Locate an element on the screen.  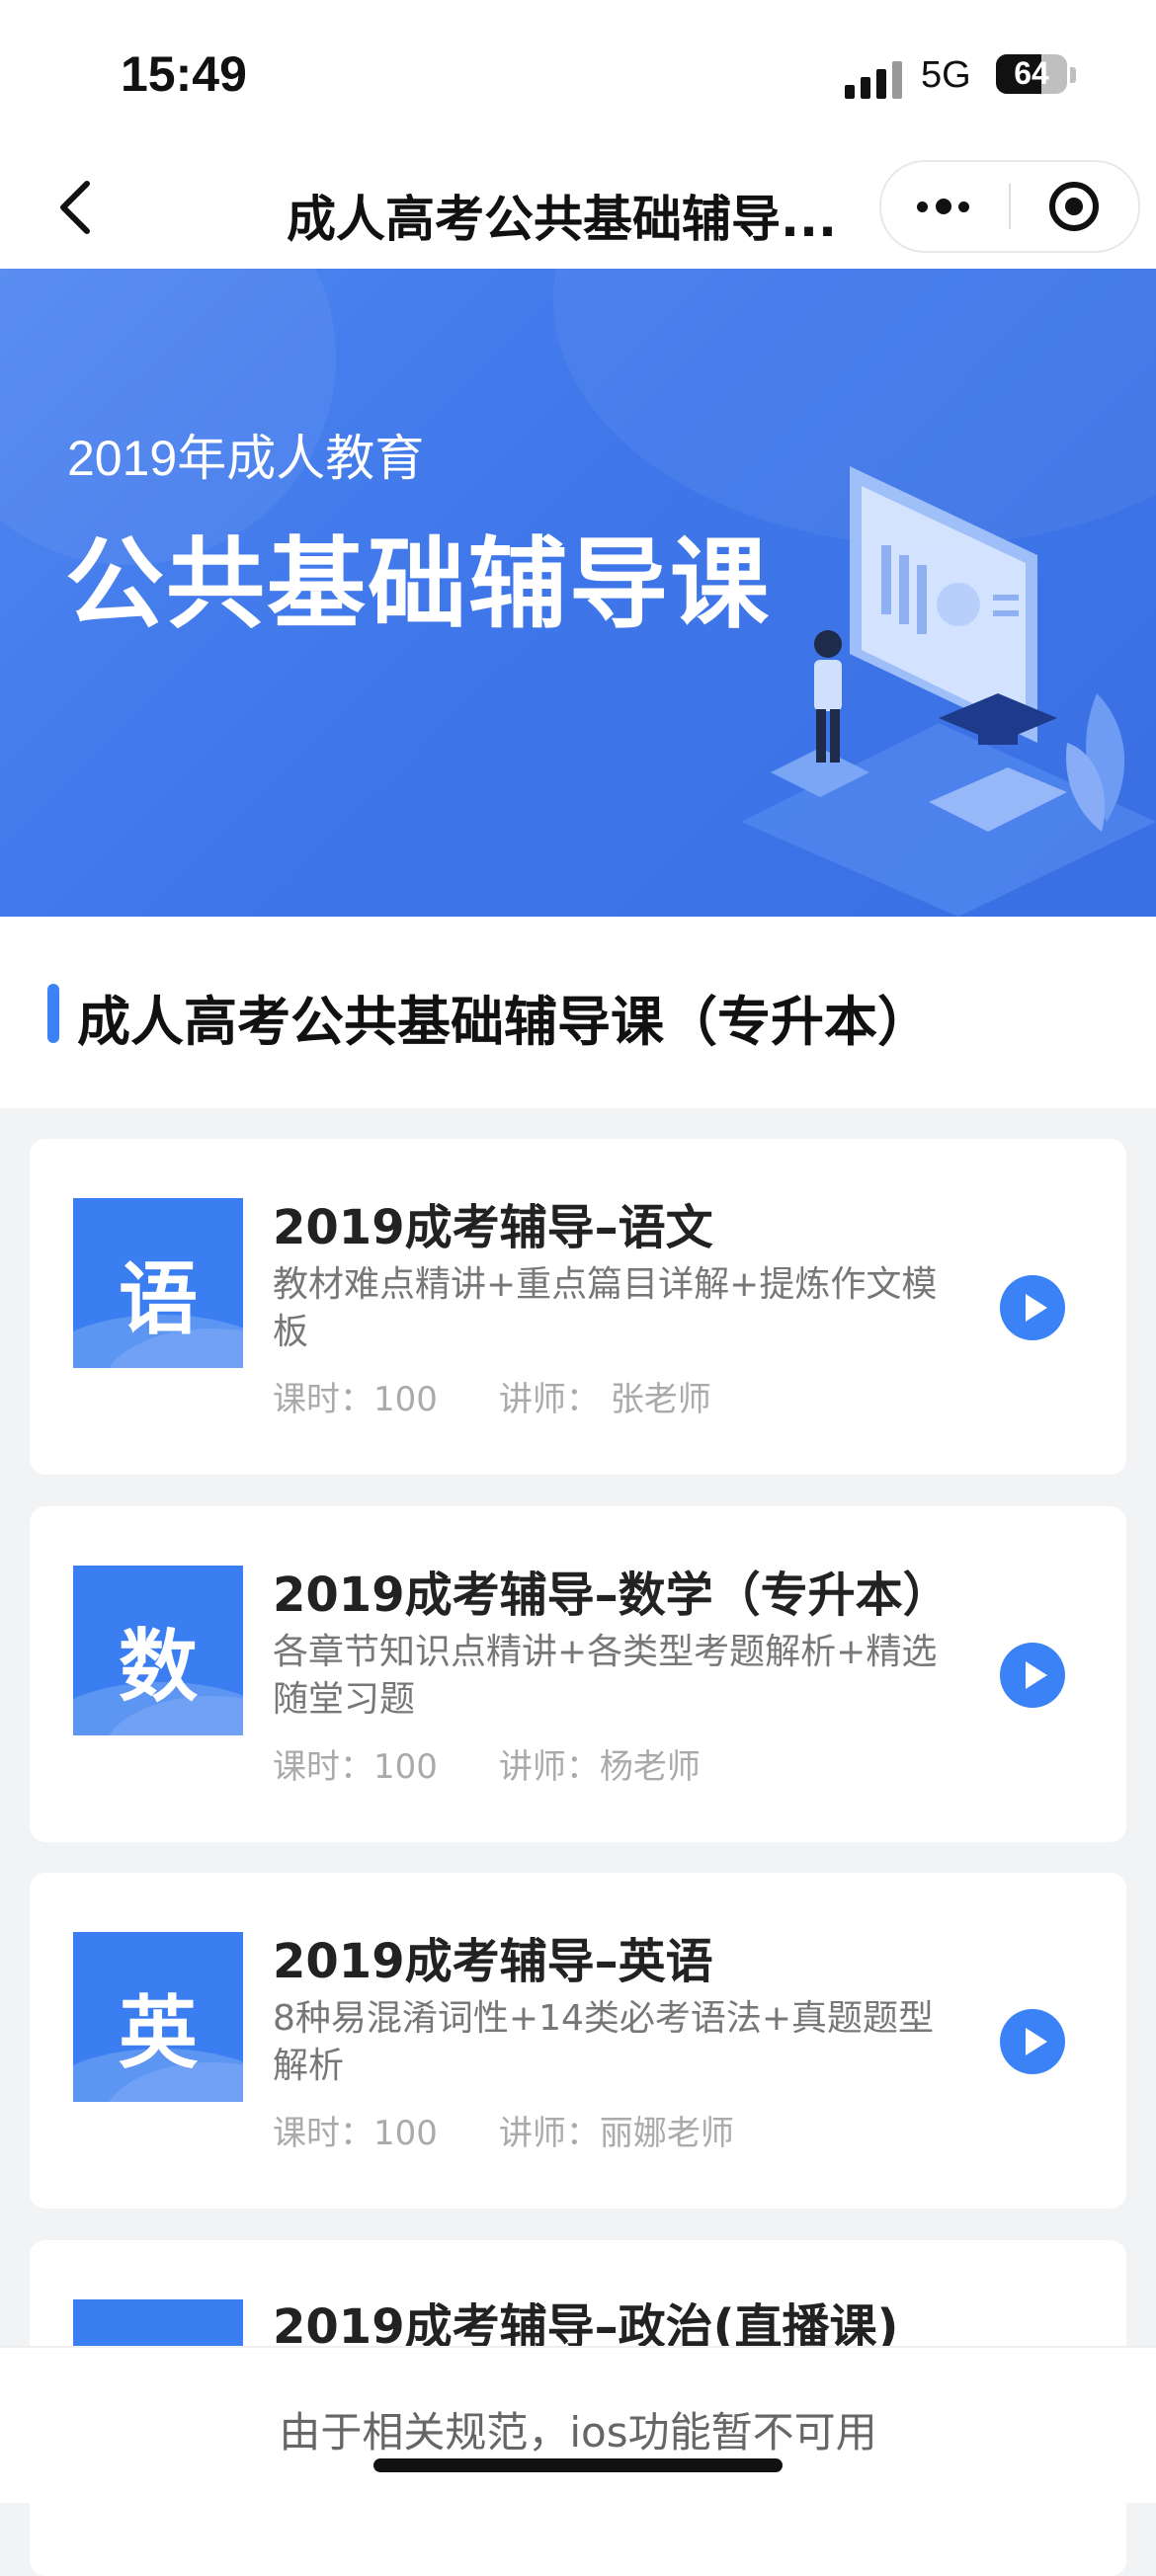
chevron-left-icon is located at coordinates (75, 207).